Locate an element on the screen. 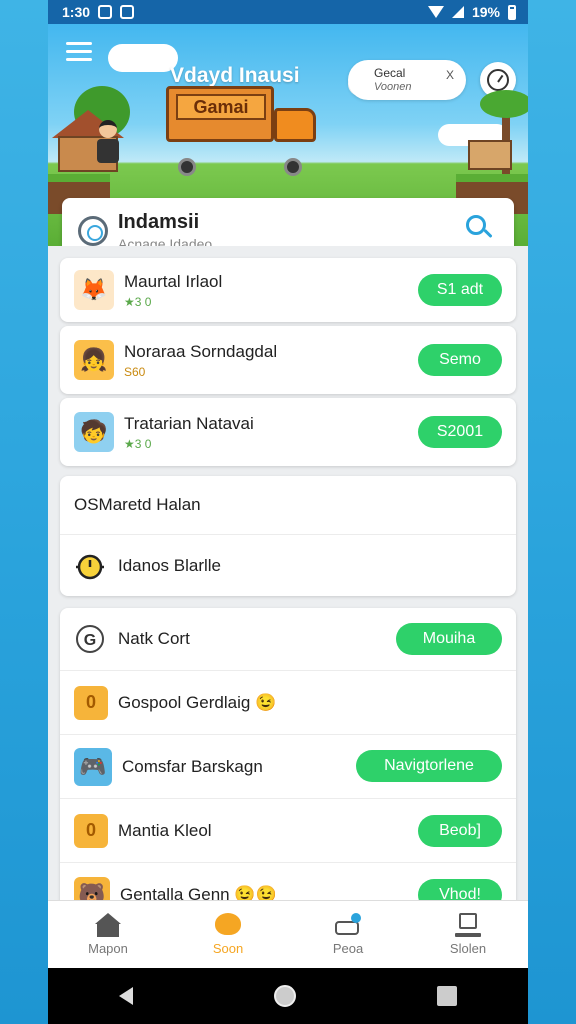 The height and width of the screenshot is (1024, 576). character-figure is located at coordinates (108, 142).